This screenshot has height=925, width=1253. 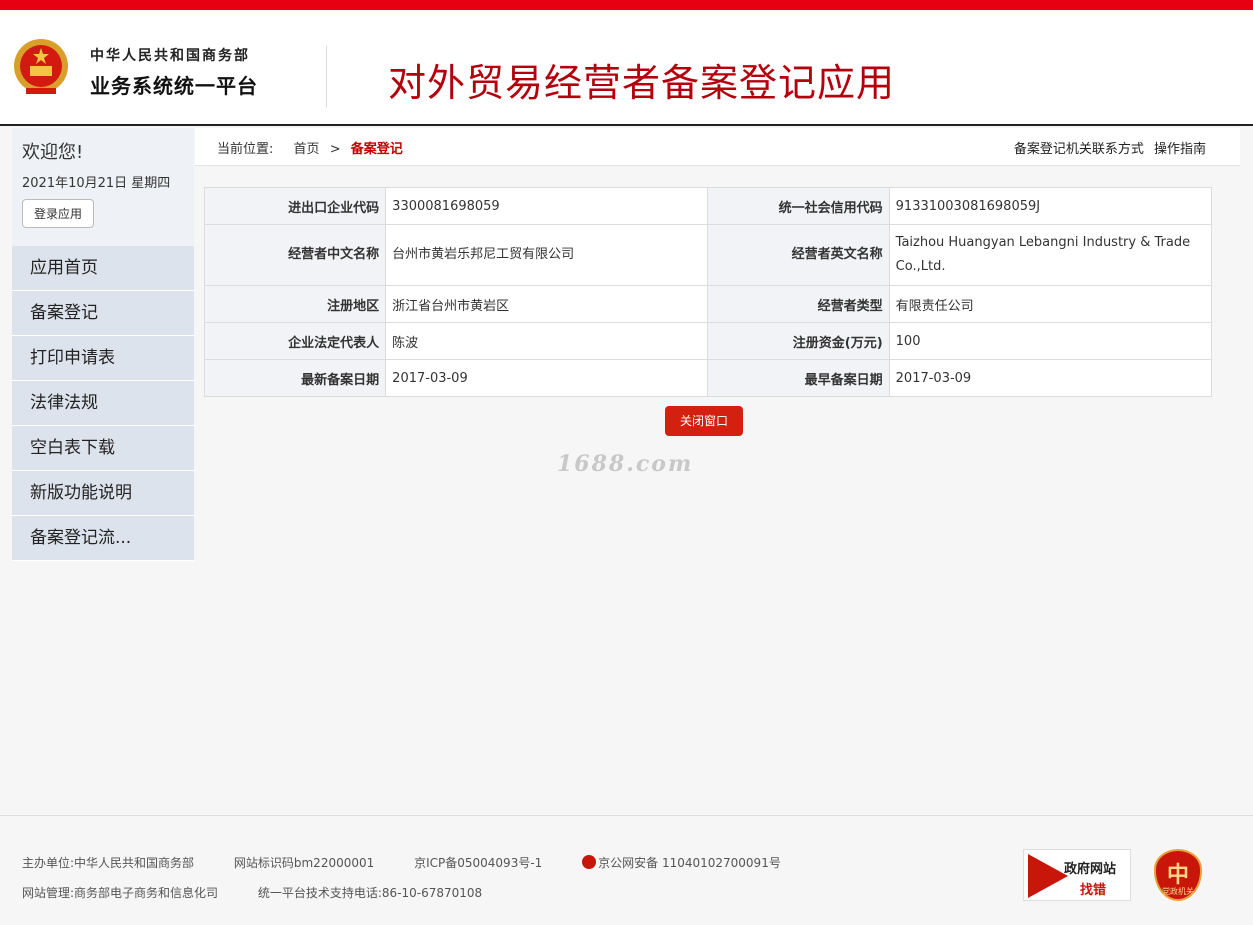 I want to click on table-row: 注册地区 浙江省台州市黄岩区 经营者类型 有限责任公司, so click(x=708, y=304).